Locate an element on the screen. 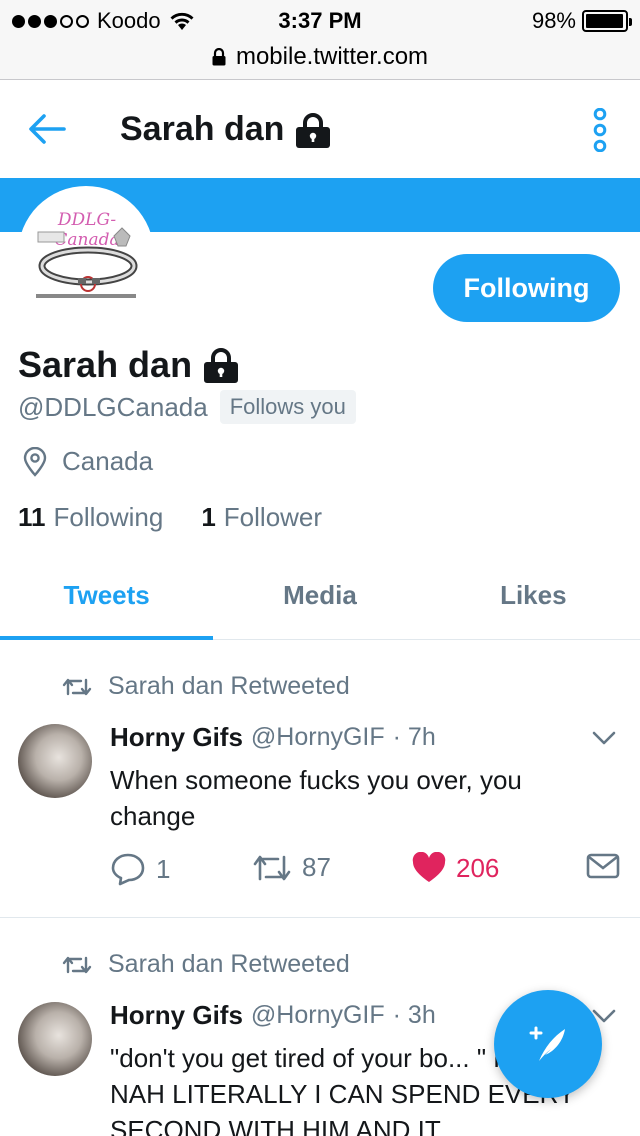  profile-avatar: DDLG-Canada is located at coordinates (86, 254).